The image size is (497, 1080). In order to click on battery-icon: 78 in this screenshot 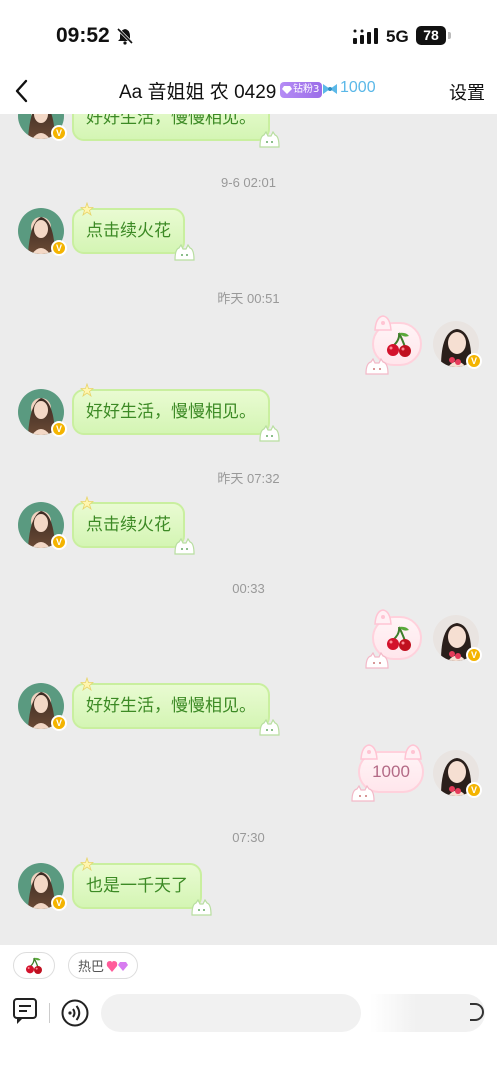, I will do `click(431, 35)`.